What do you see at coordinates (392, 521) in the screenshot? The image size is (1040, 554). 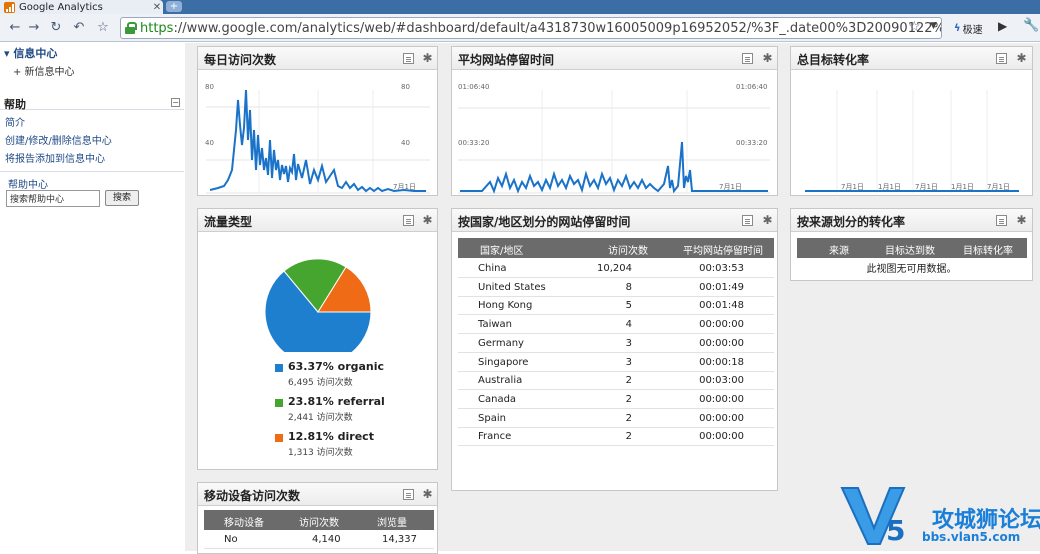 I see `column-pageviews: 浏览量` at bounding box center [392, 521].